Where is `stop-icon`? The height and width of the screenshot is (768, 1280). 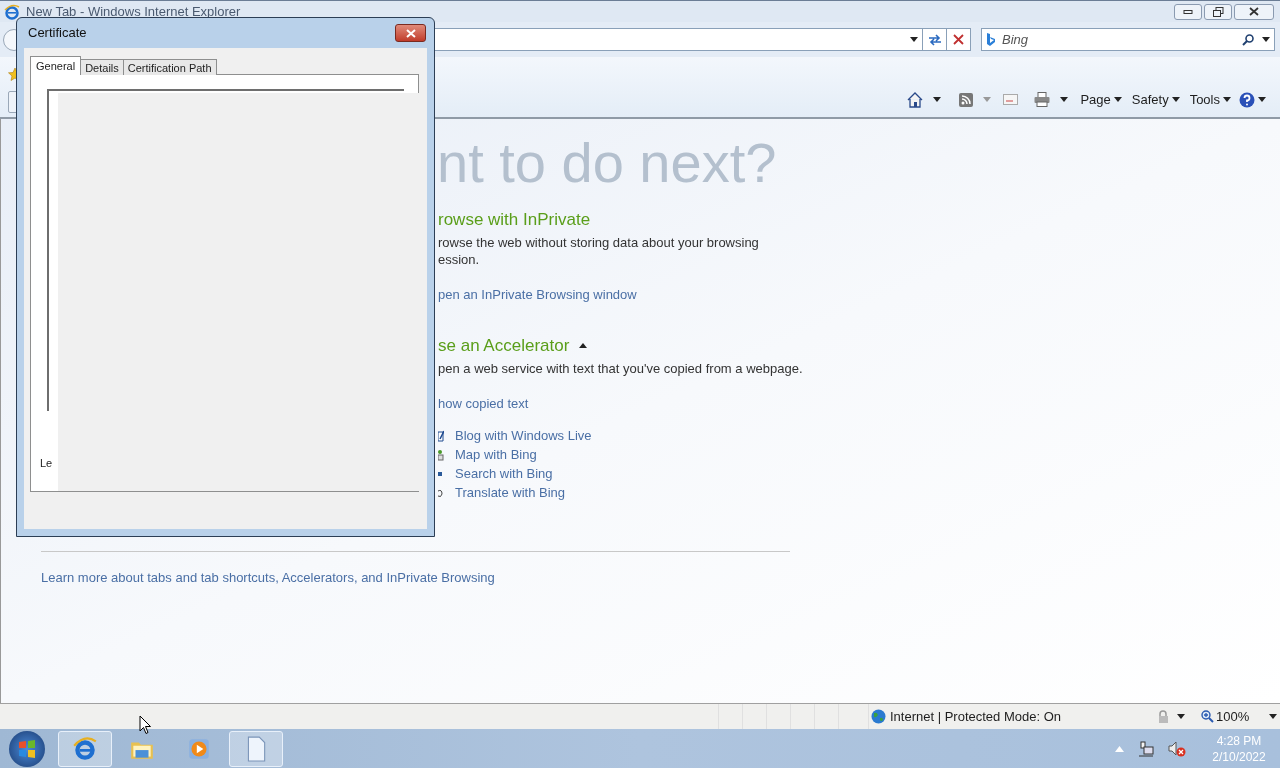
stop-icon is located at coordinates (958, 39).